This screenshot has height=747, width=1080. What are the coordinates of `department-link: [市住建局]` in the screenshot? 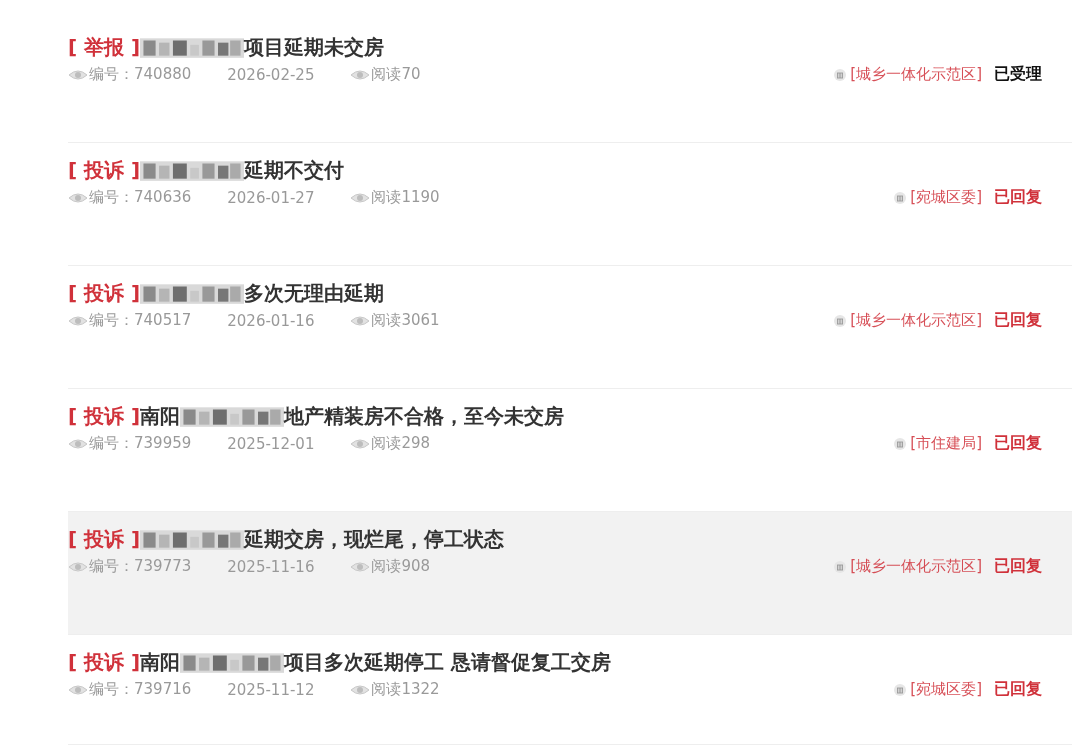 It's located at (946, 443).